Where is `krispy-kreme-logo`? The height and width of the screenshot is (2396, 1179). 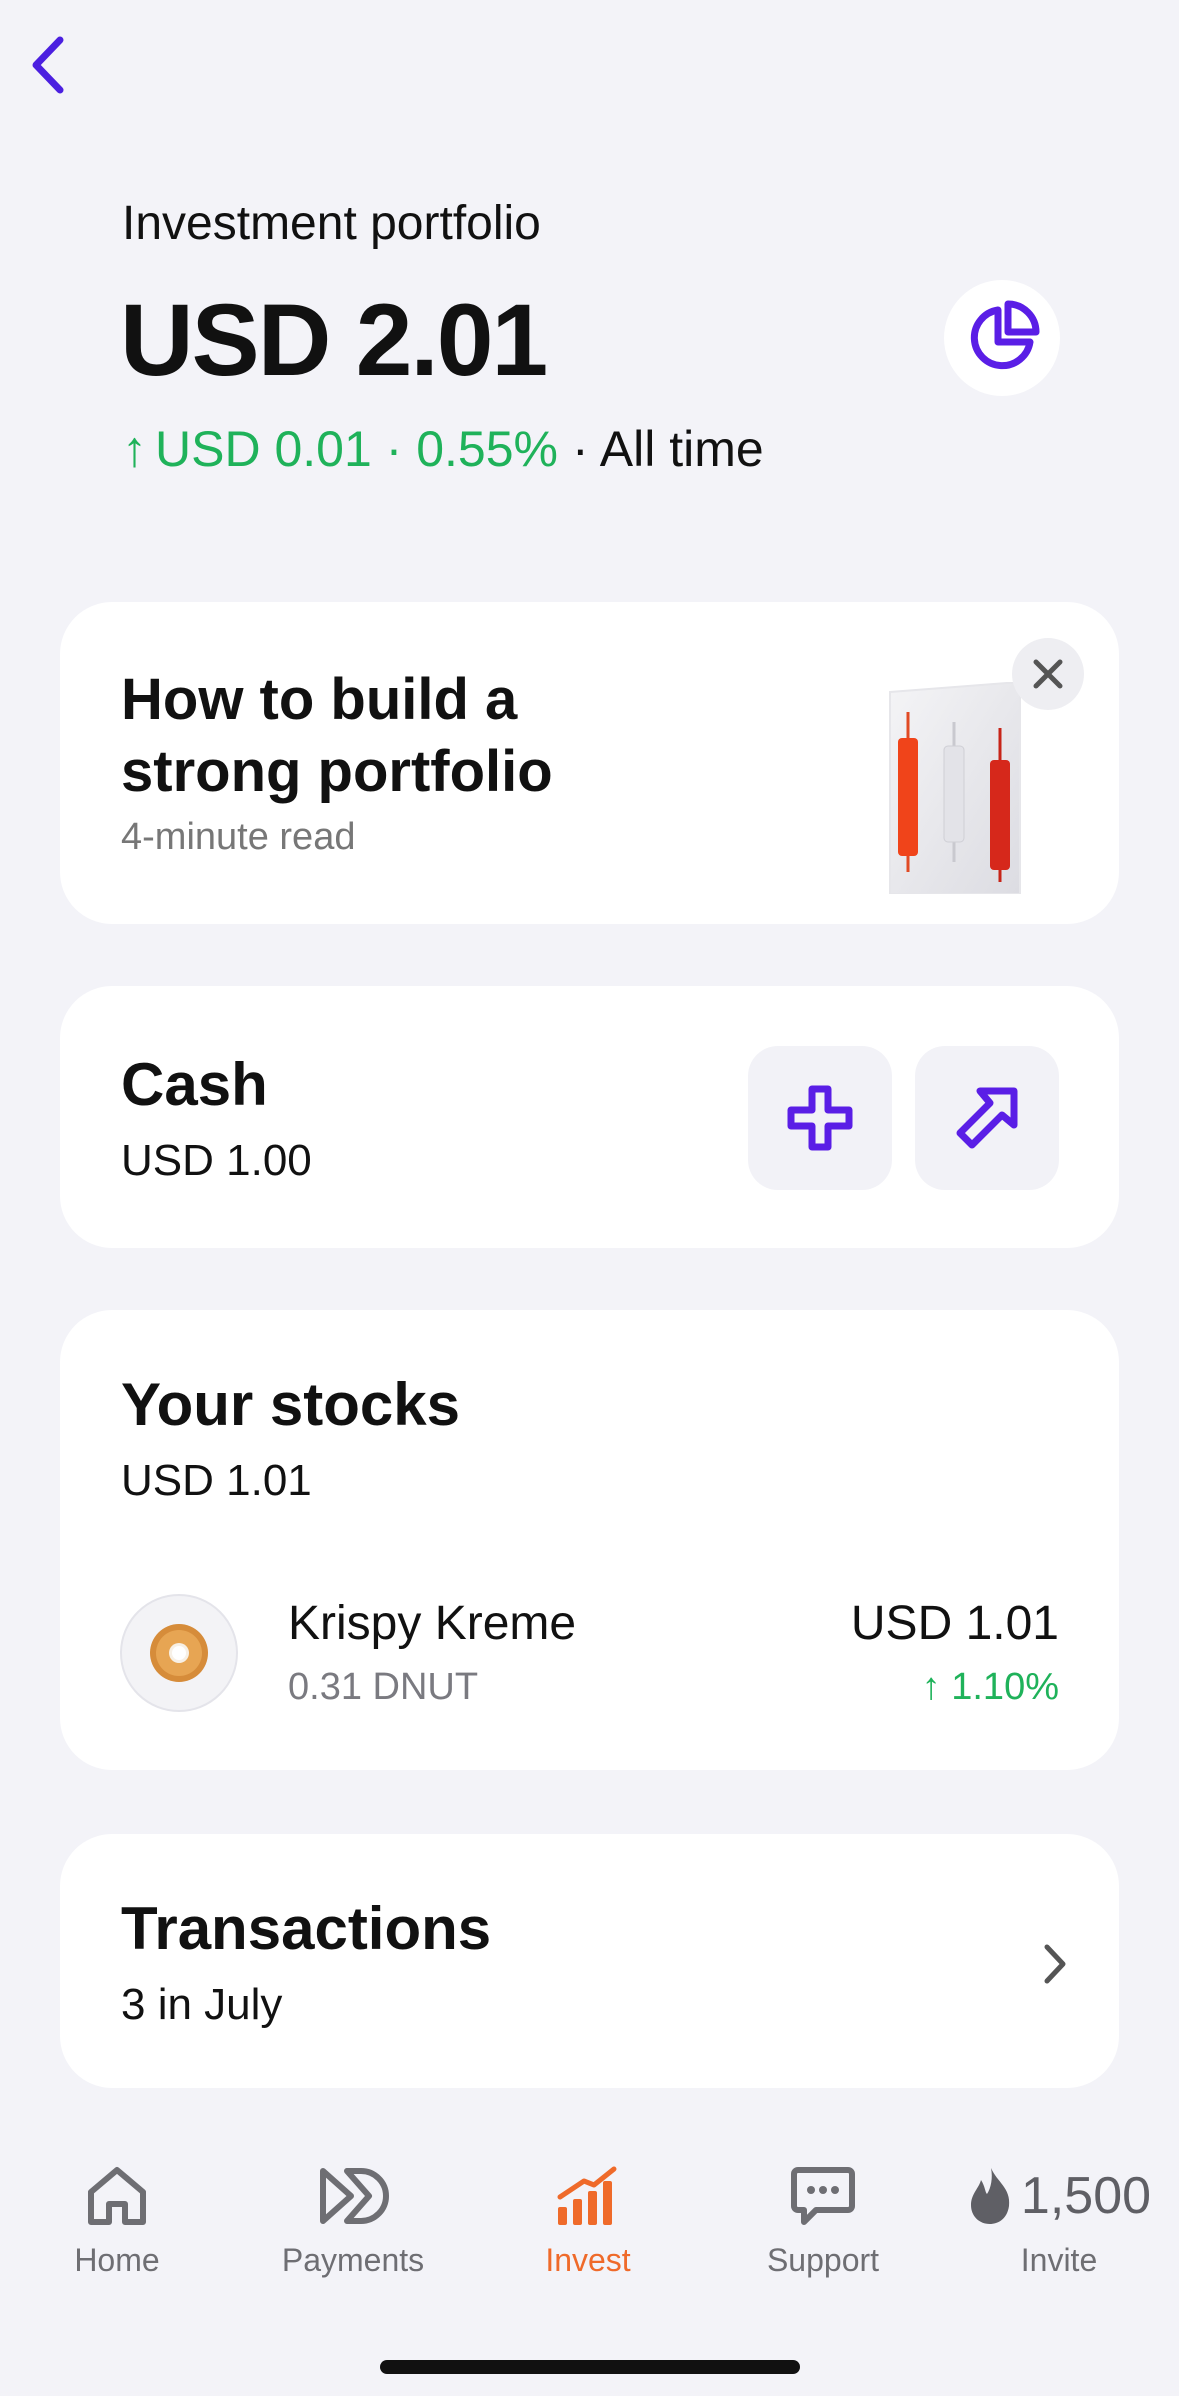 krispy-kreme-logo is located at coordinates (179, 1653).